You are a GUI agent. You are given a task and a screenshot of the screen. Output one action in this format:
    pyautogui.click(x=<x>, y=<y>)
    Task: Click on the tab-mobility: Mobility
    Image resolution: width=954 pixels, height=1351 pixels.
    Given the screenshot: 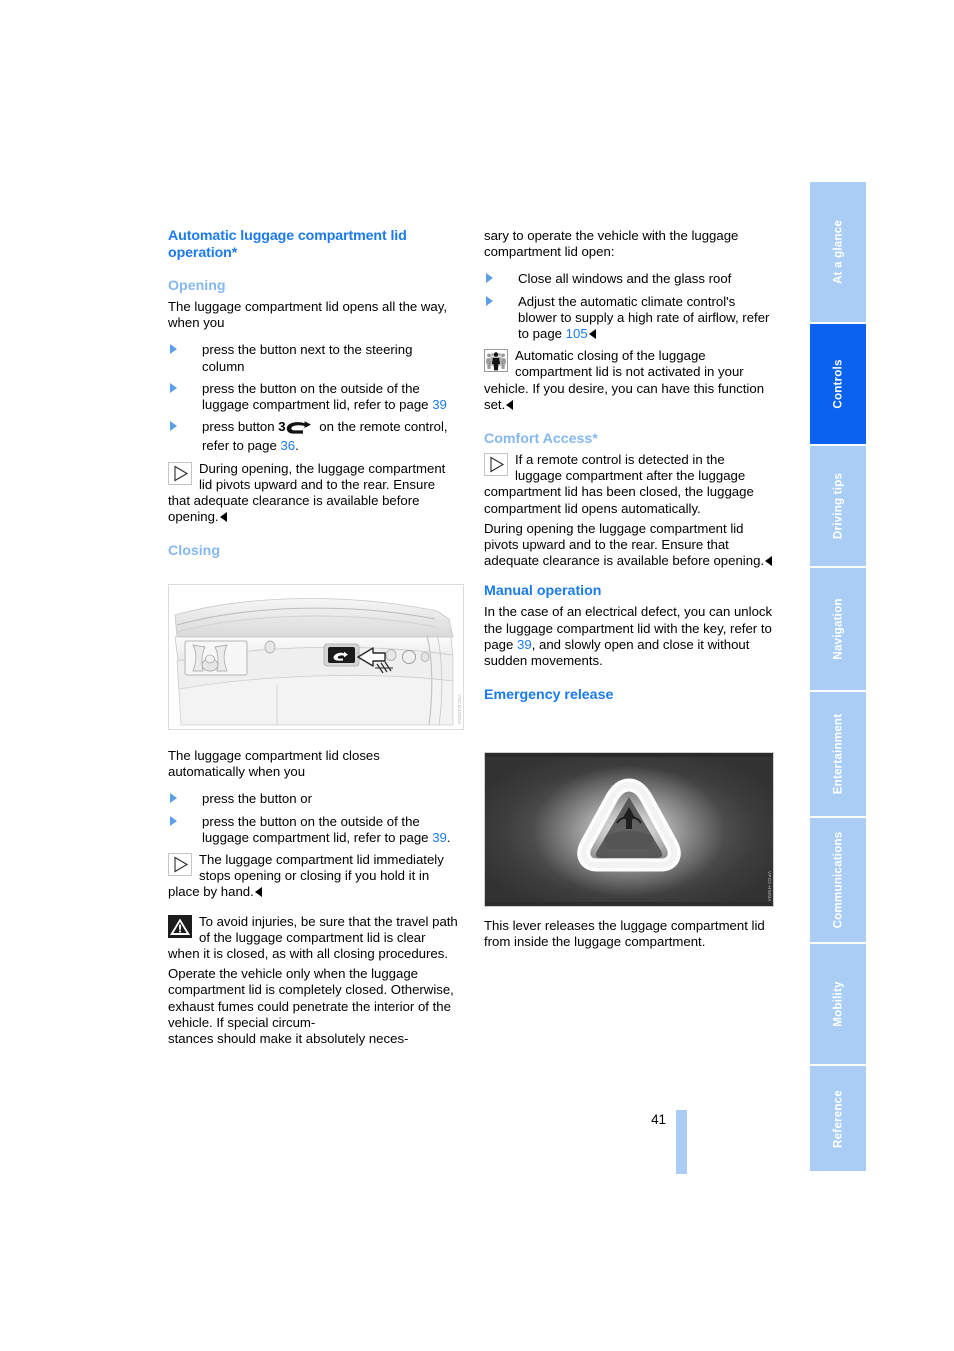 What is the action you would take?
    pyautogui.click(x=838, y=1004)
    